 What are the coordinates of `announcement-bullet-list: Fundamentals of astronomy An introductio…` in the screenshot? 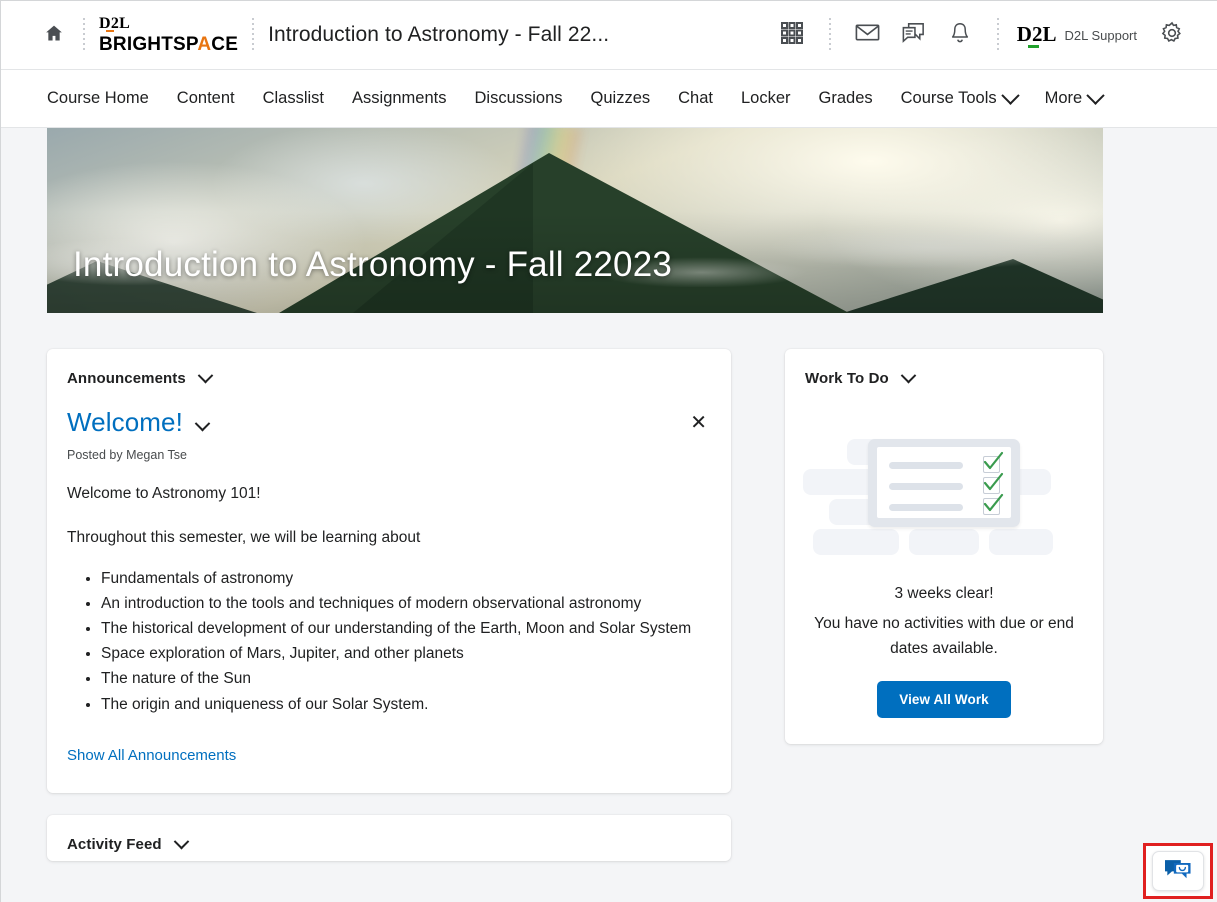 It's located at (389, 641).